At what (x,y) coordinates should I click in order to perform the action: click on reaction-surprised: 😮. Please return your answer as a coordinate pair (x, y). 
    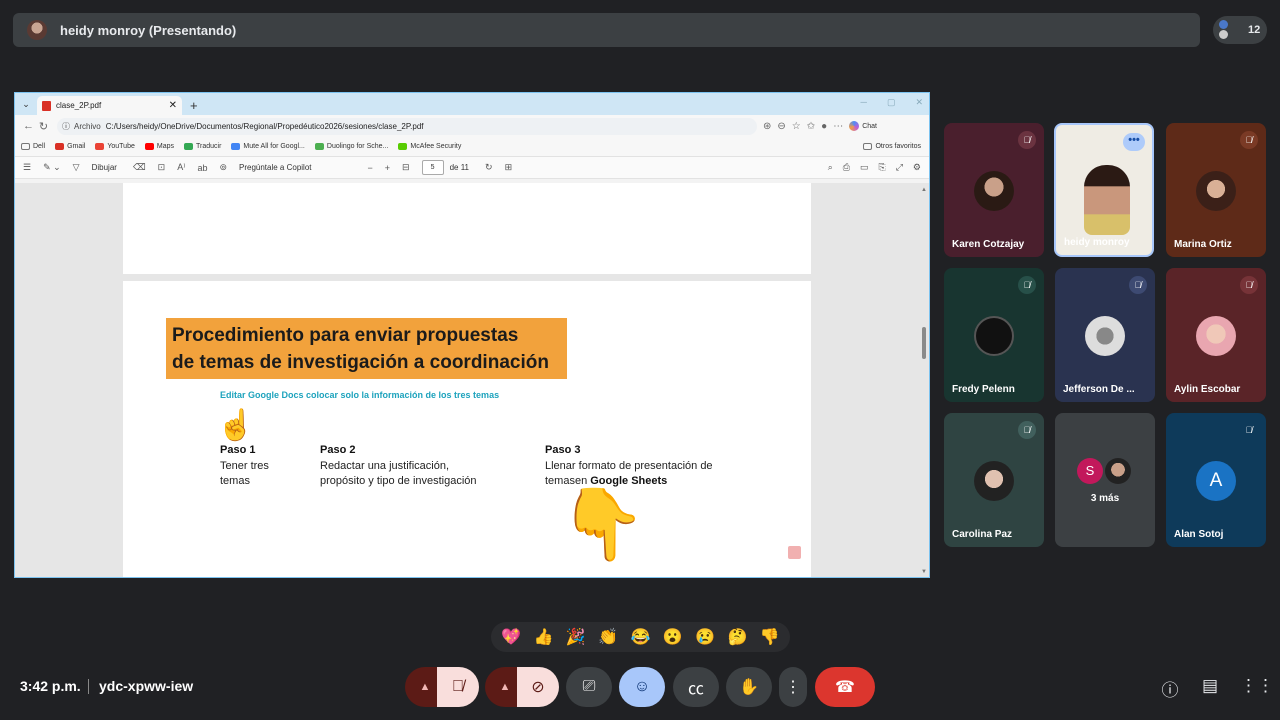
    Looking at the image, I should click on (673, 637).